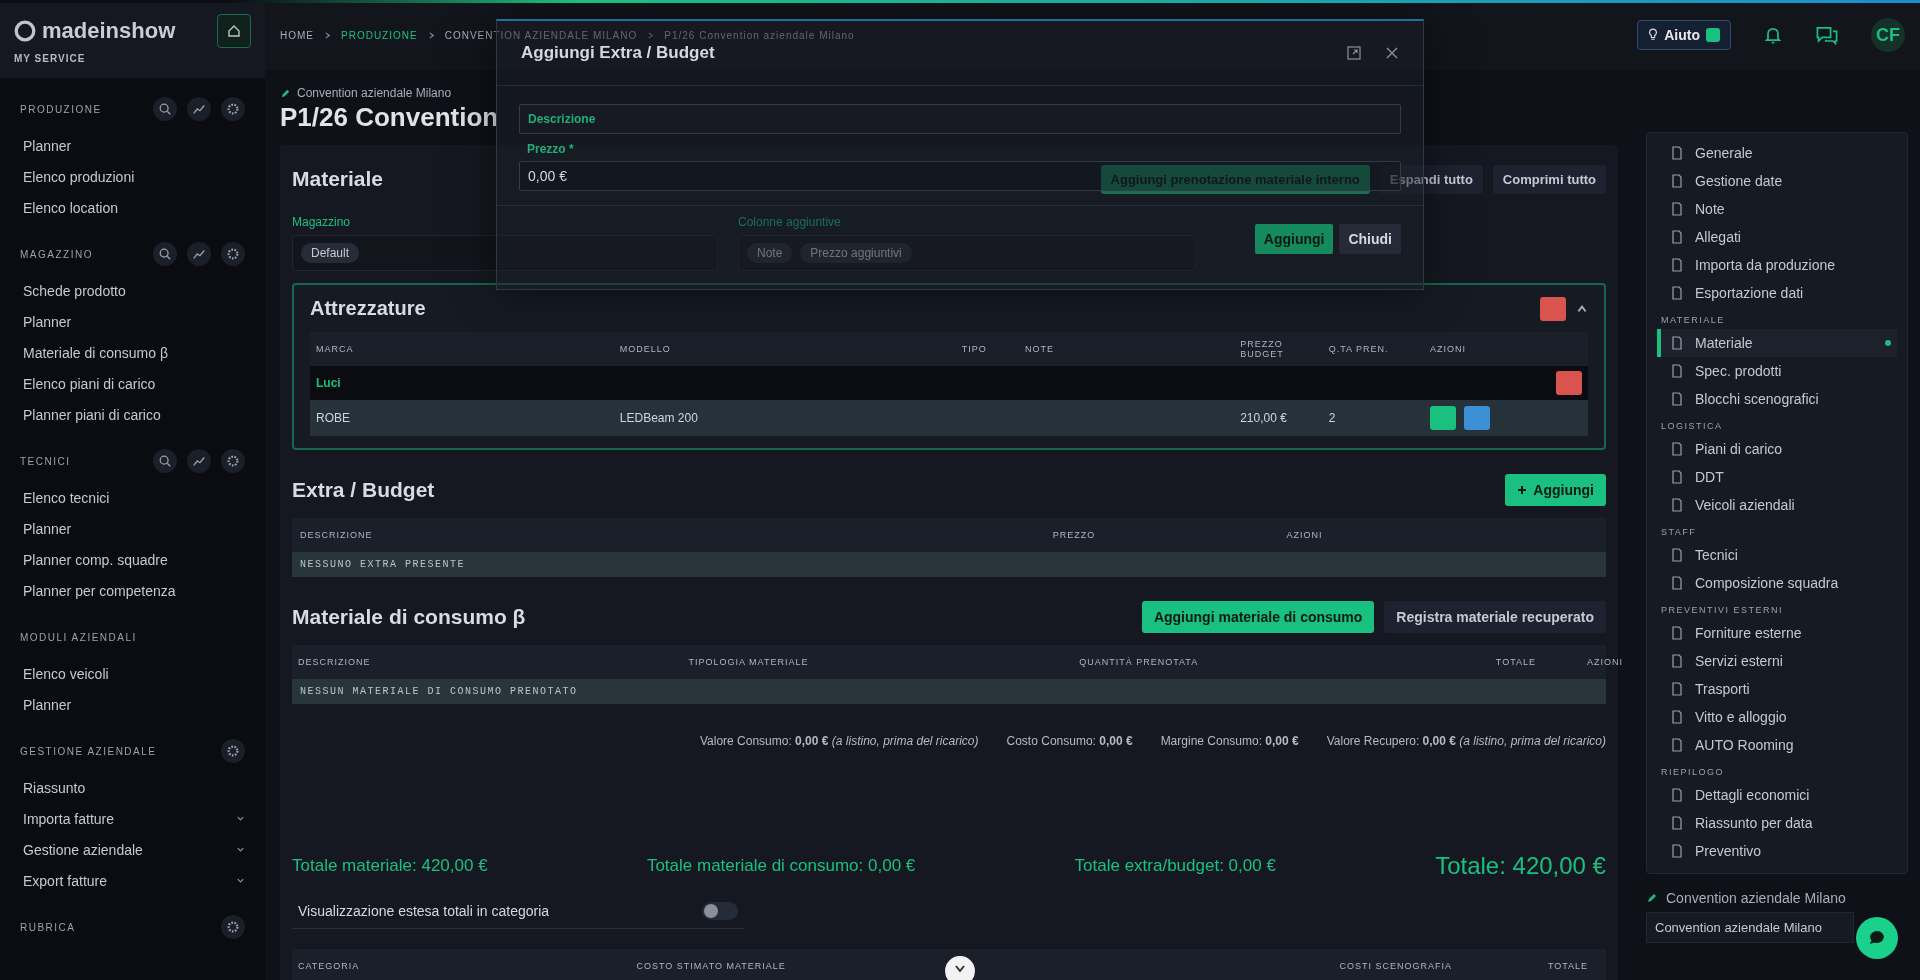  Describe the element at coordinates (1773, 35) in the screenshot. I see `bell-icon` at that location.